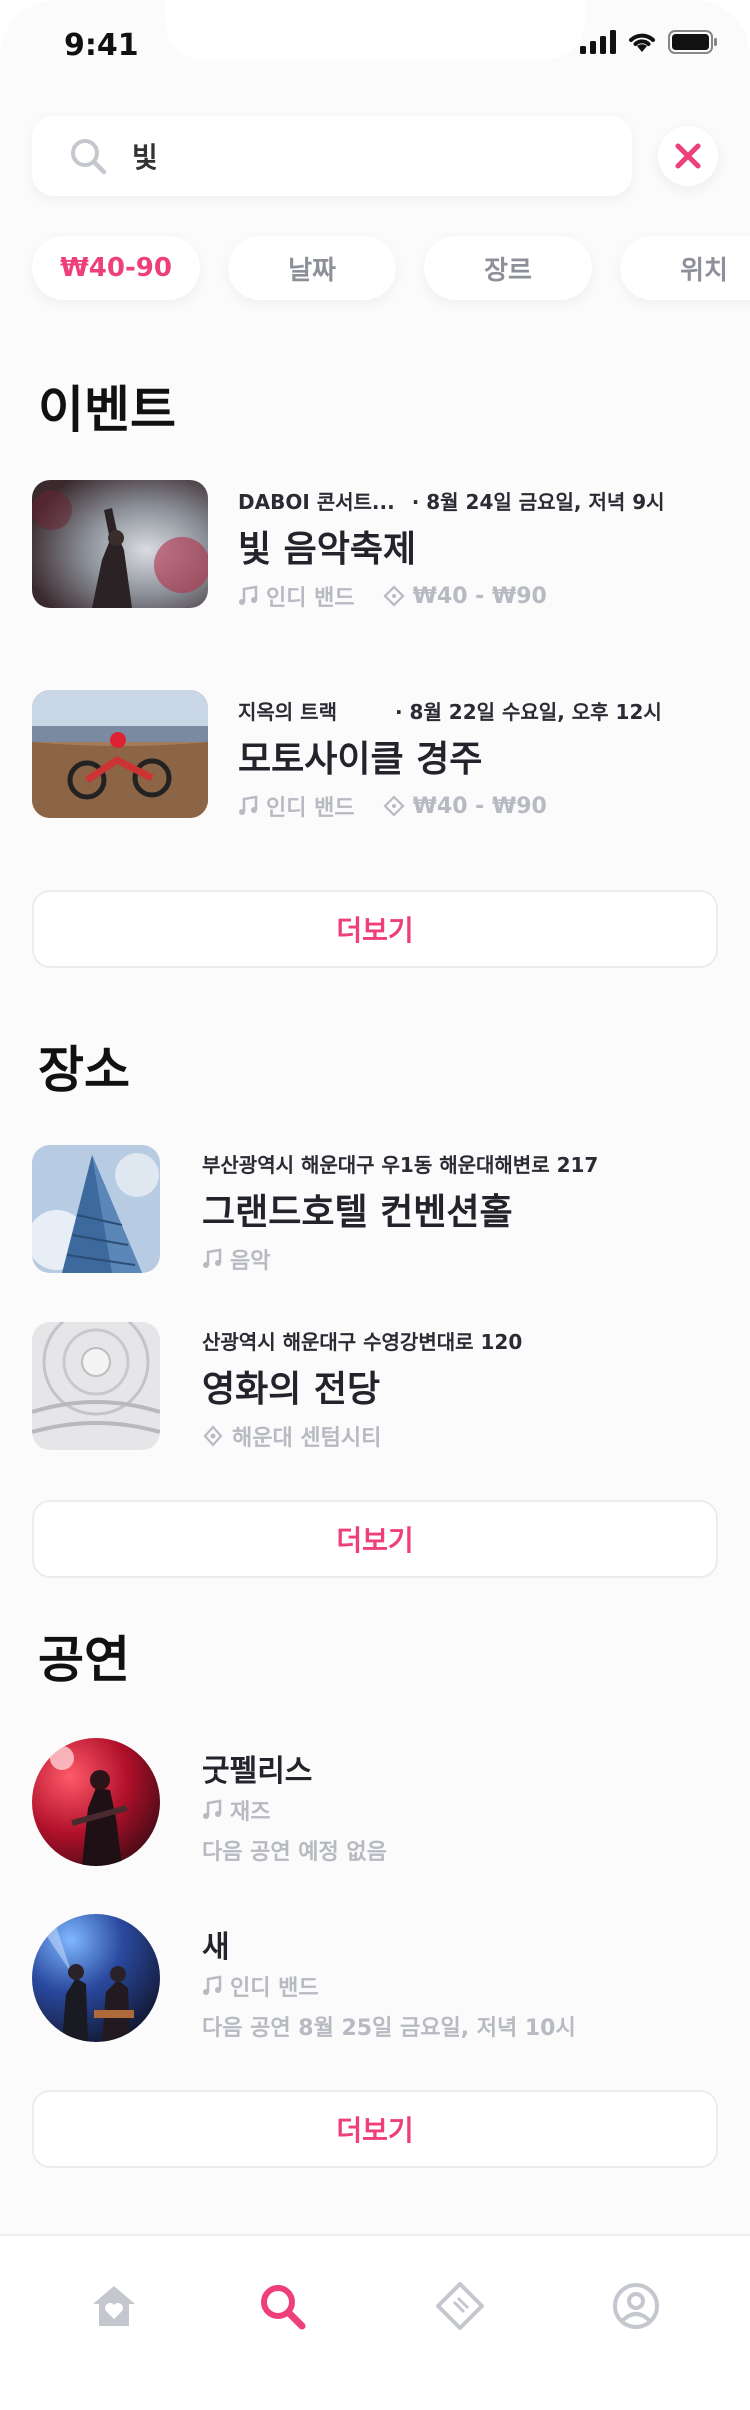 The width and height of the screenshot is (750, 2410). I want to click on tab-profile, so click(636, 2306).